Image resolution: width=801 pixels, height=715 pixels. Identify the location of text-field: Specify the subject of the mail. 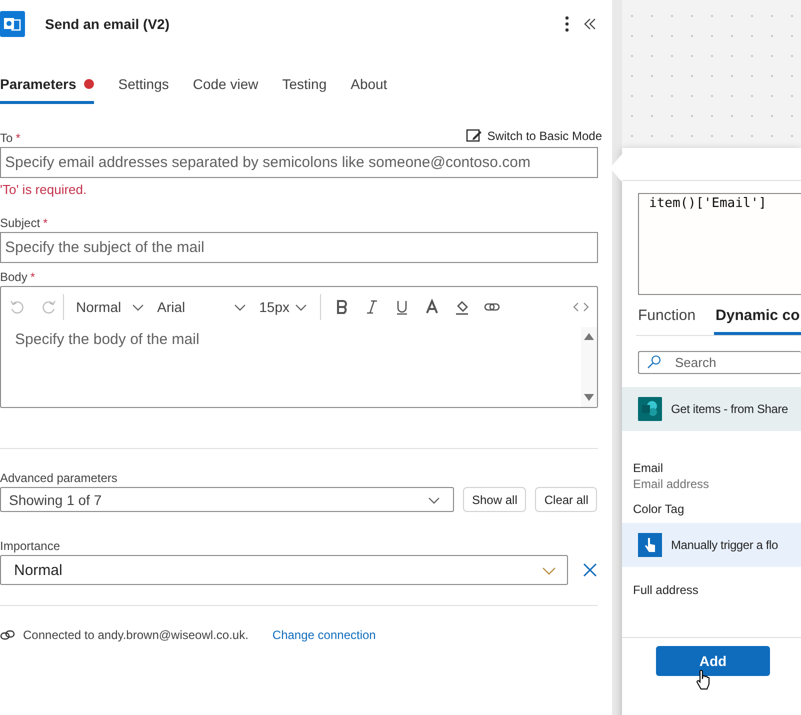
(299, 247).